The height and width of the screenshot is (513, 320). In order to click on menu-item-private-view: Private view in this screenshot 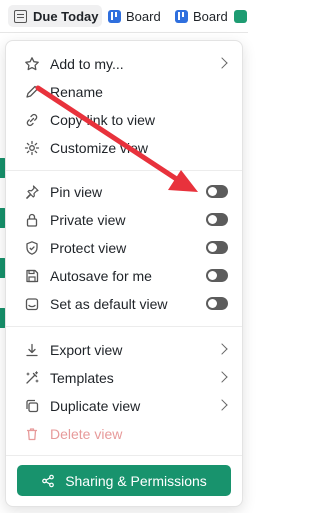, I will do `click(125, 220)`.